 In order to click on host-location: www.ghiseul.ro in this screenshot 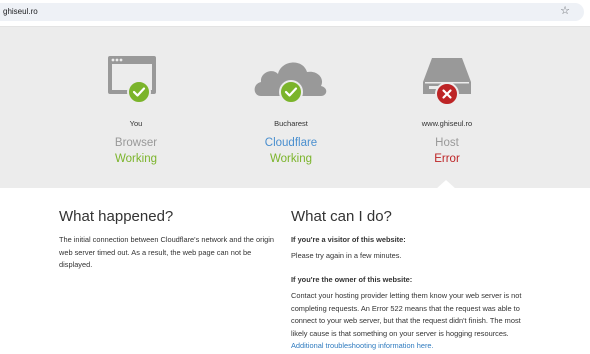, I will do `click(447, 123)`.